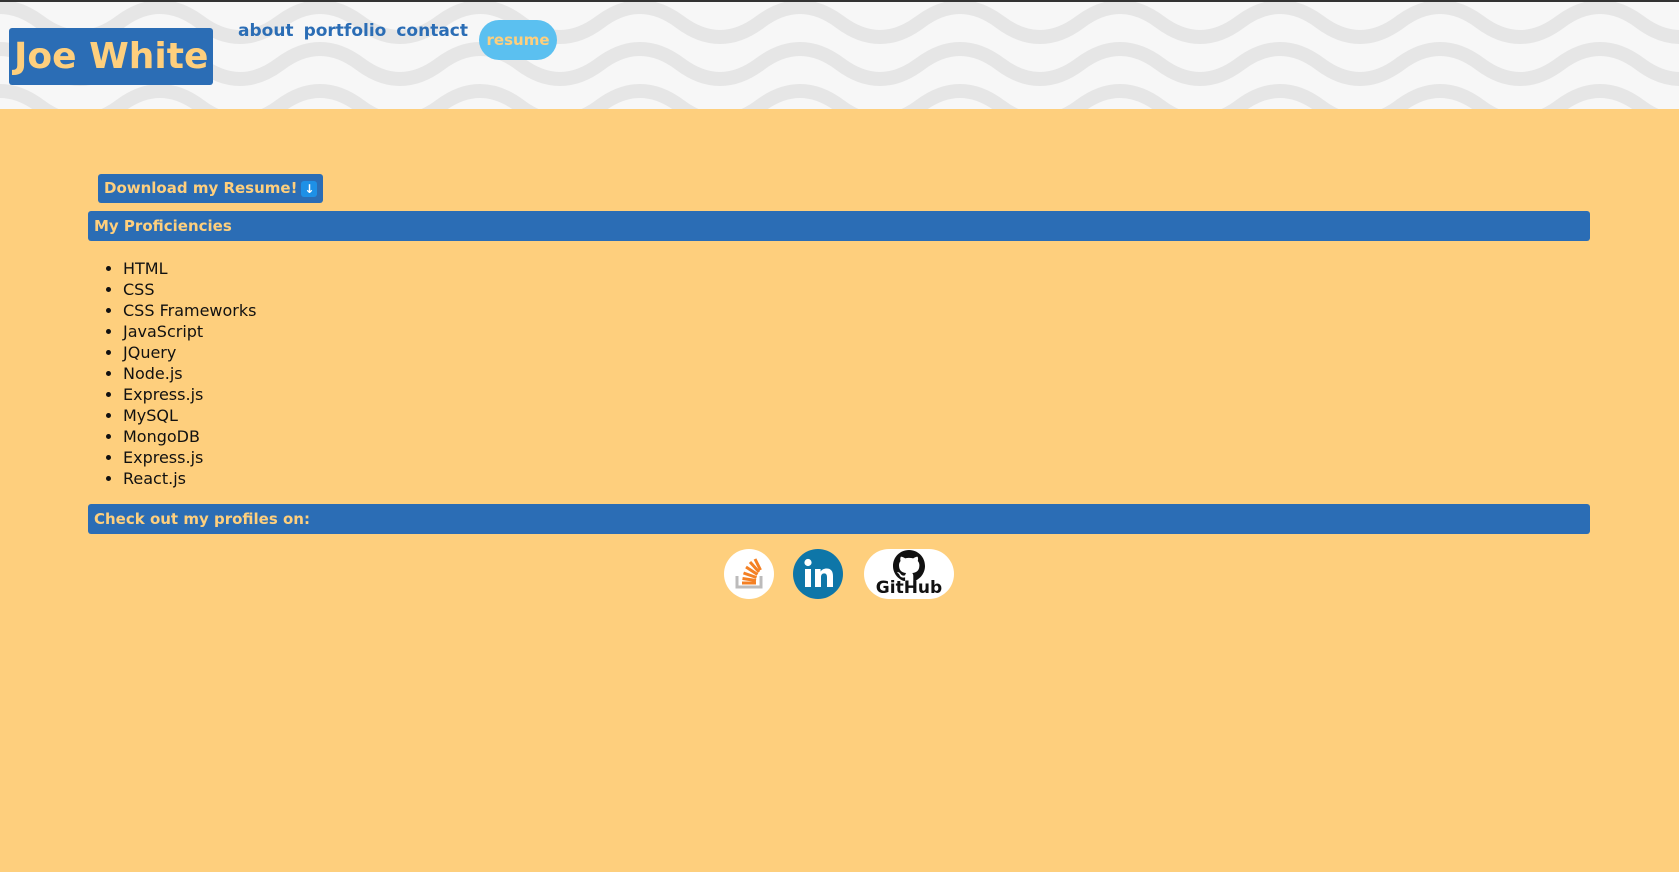  What do you see at coordinates (201, 188) in the screenshot?
I see `download-resume-label: Download my Resume!` at bounding box center [201, 188].